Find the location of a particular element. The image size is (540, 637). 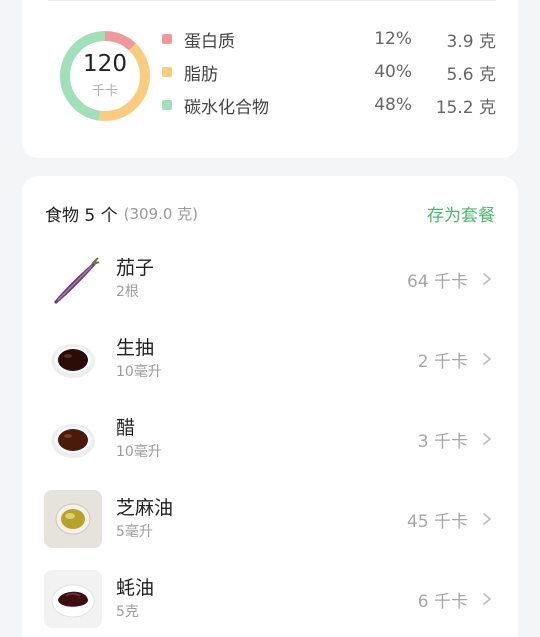

food-item-oyster-sauce: 蚝油 5克 6 千卡 is located at coordinates (269, 599).